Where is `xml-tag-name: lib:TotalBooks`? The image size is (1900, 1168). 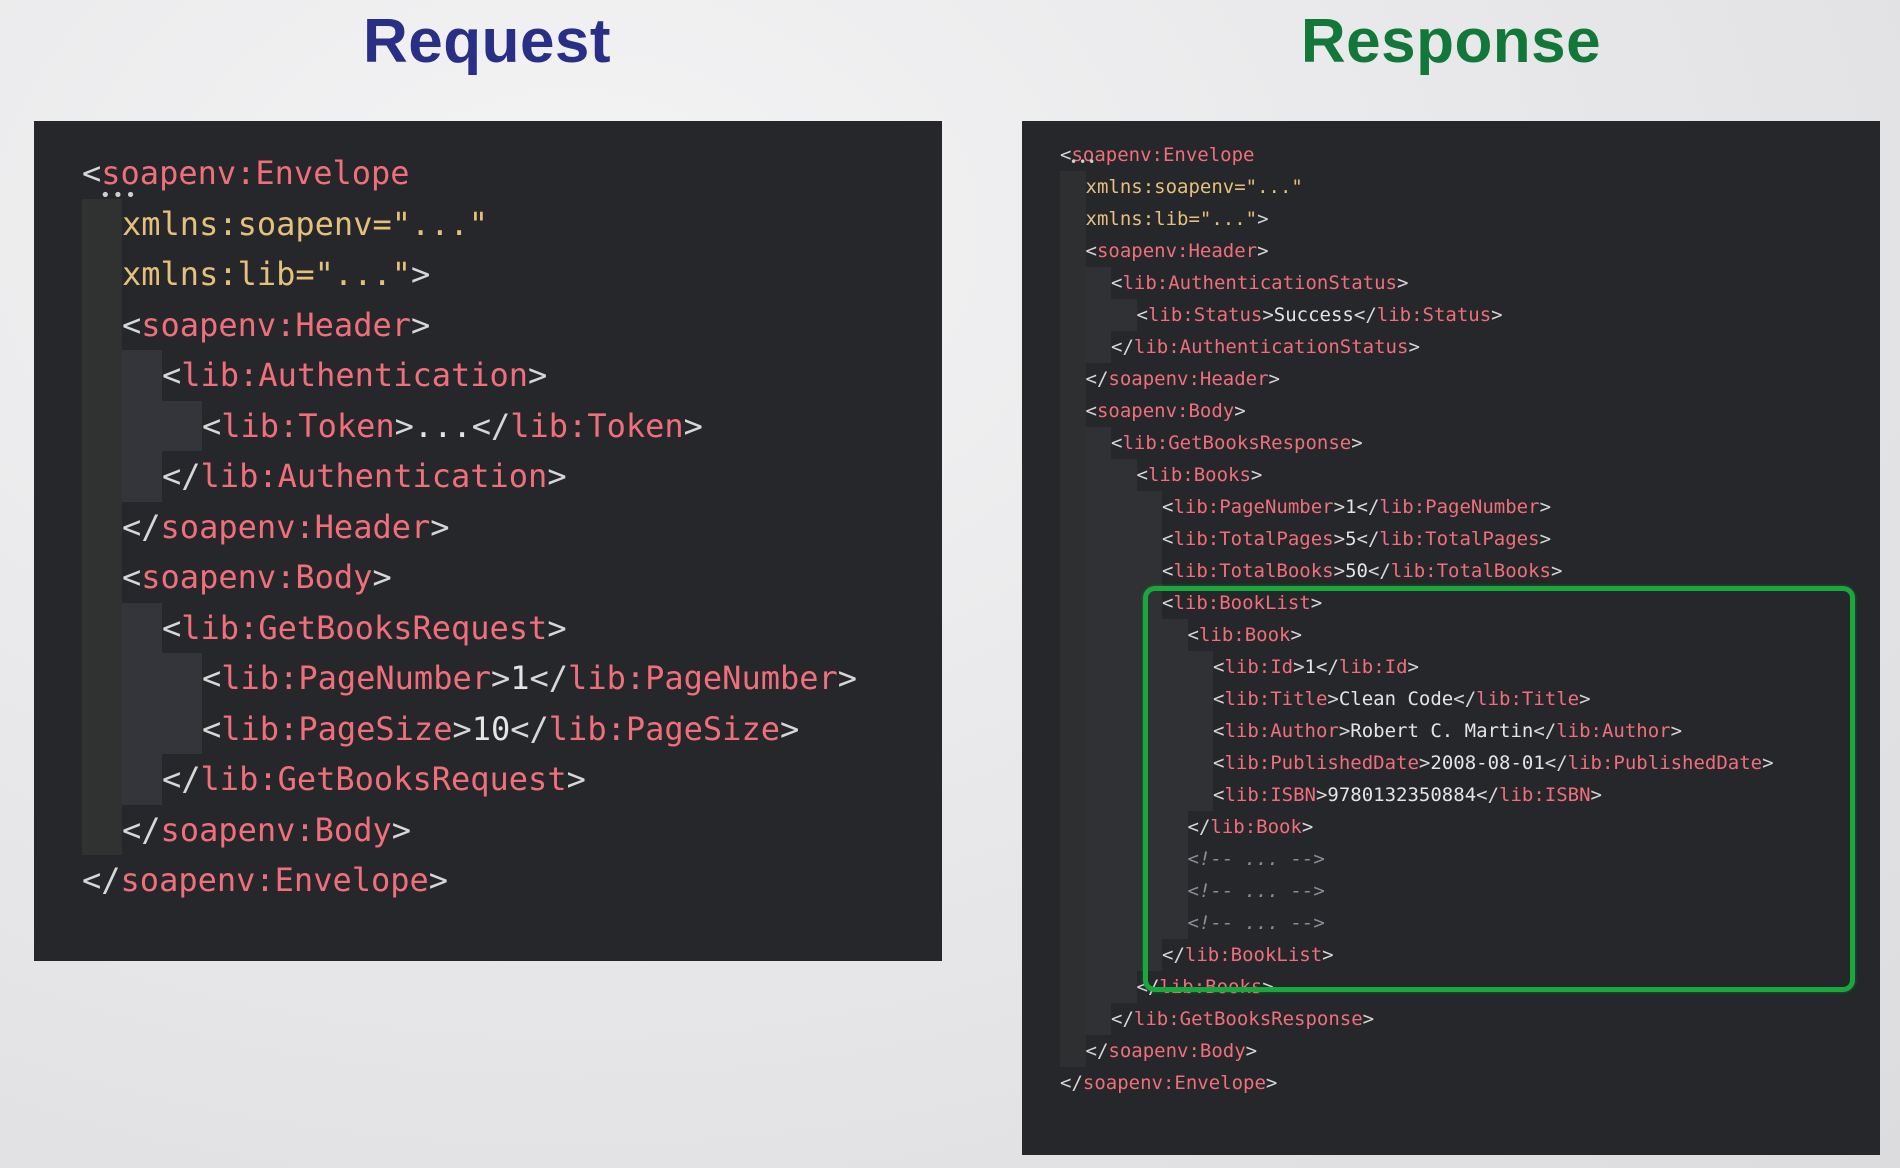 xml-tag-name: lib:TotalBooks is located at coordinates (1253, 571).